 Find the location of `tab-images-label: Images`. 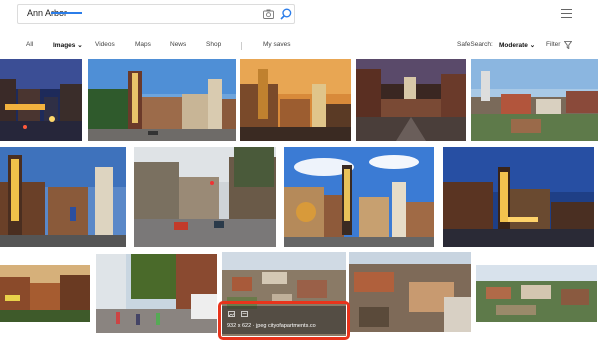

tab-images-label: Images is located at coordinates (64, 45).